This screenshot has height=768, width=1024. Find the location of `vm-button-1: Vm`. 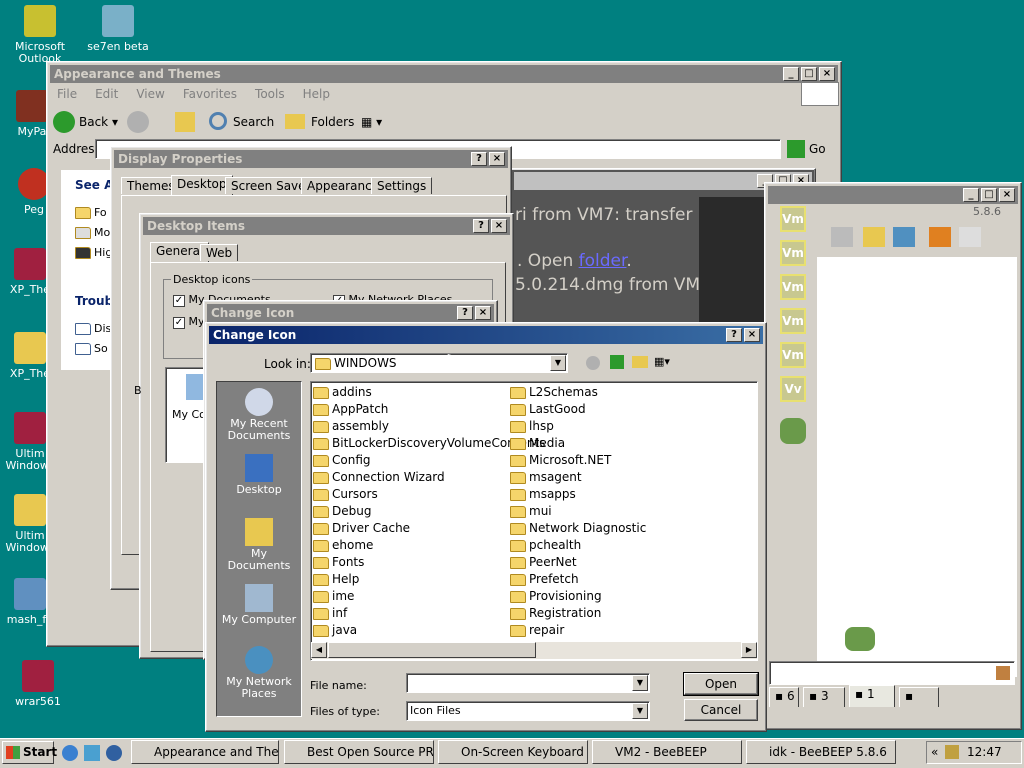

vm-button-1: Vm is located at coordinates (793, 219).